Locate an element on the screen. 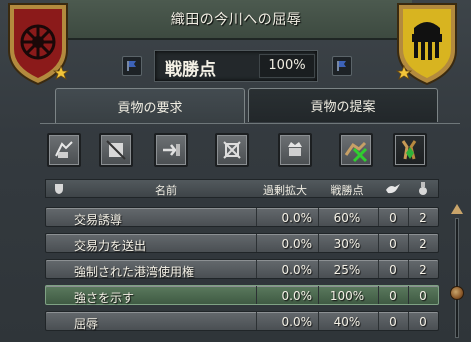 Image resolution: width=471 pixels, height=342 pixels. warscore-value: 100% is located at coordinates (287, 66).